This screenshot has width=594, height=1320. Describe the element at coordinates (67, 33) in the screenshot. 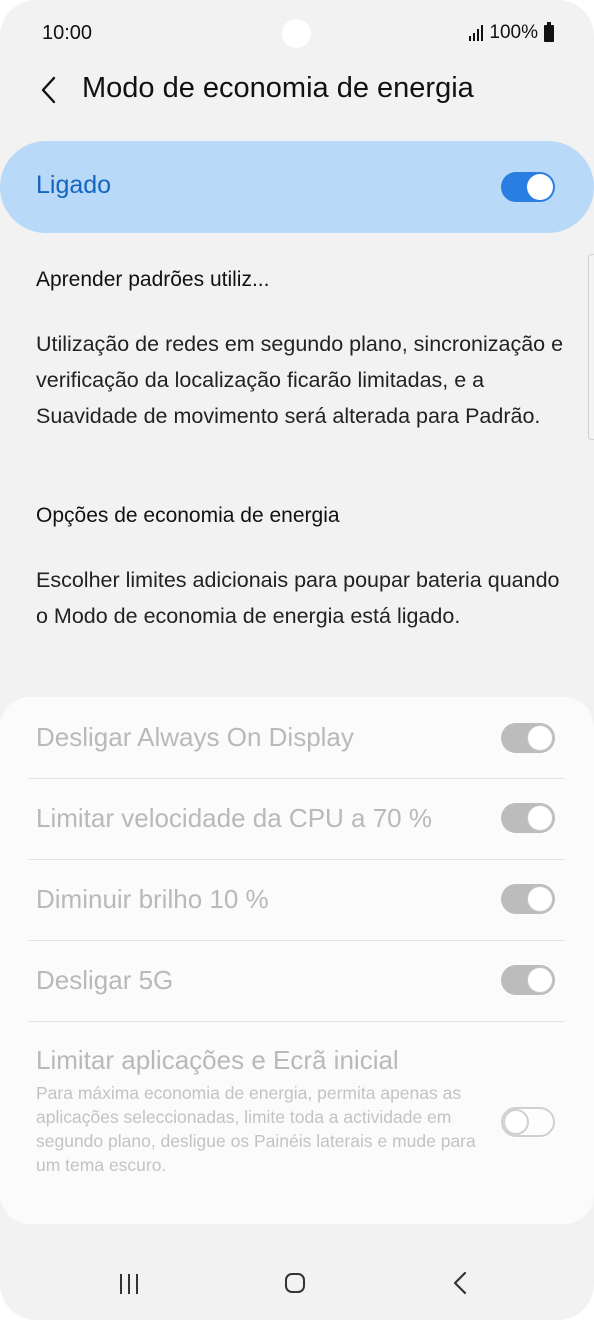

I see `status-time: 10:00` at that location.